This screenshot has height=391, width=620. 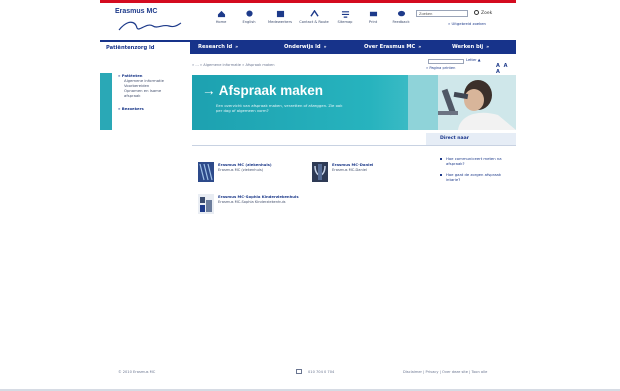 I want to click on search-button-label: Zoek, so click(x=487, y=13).